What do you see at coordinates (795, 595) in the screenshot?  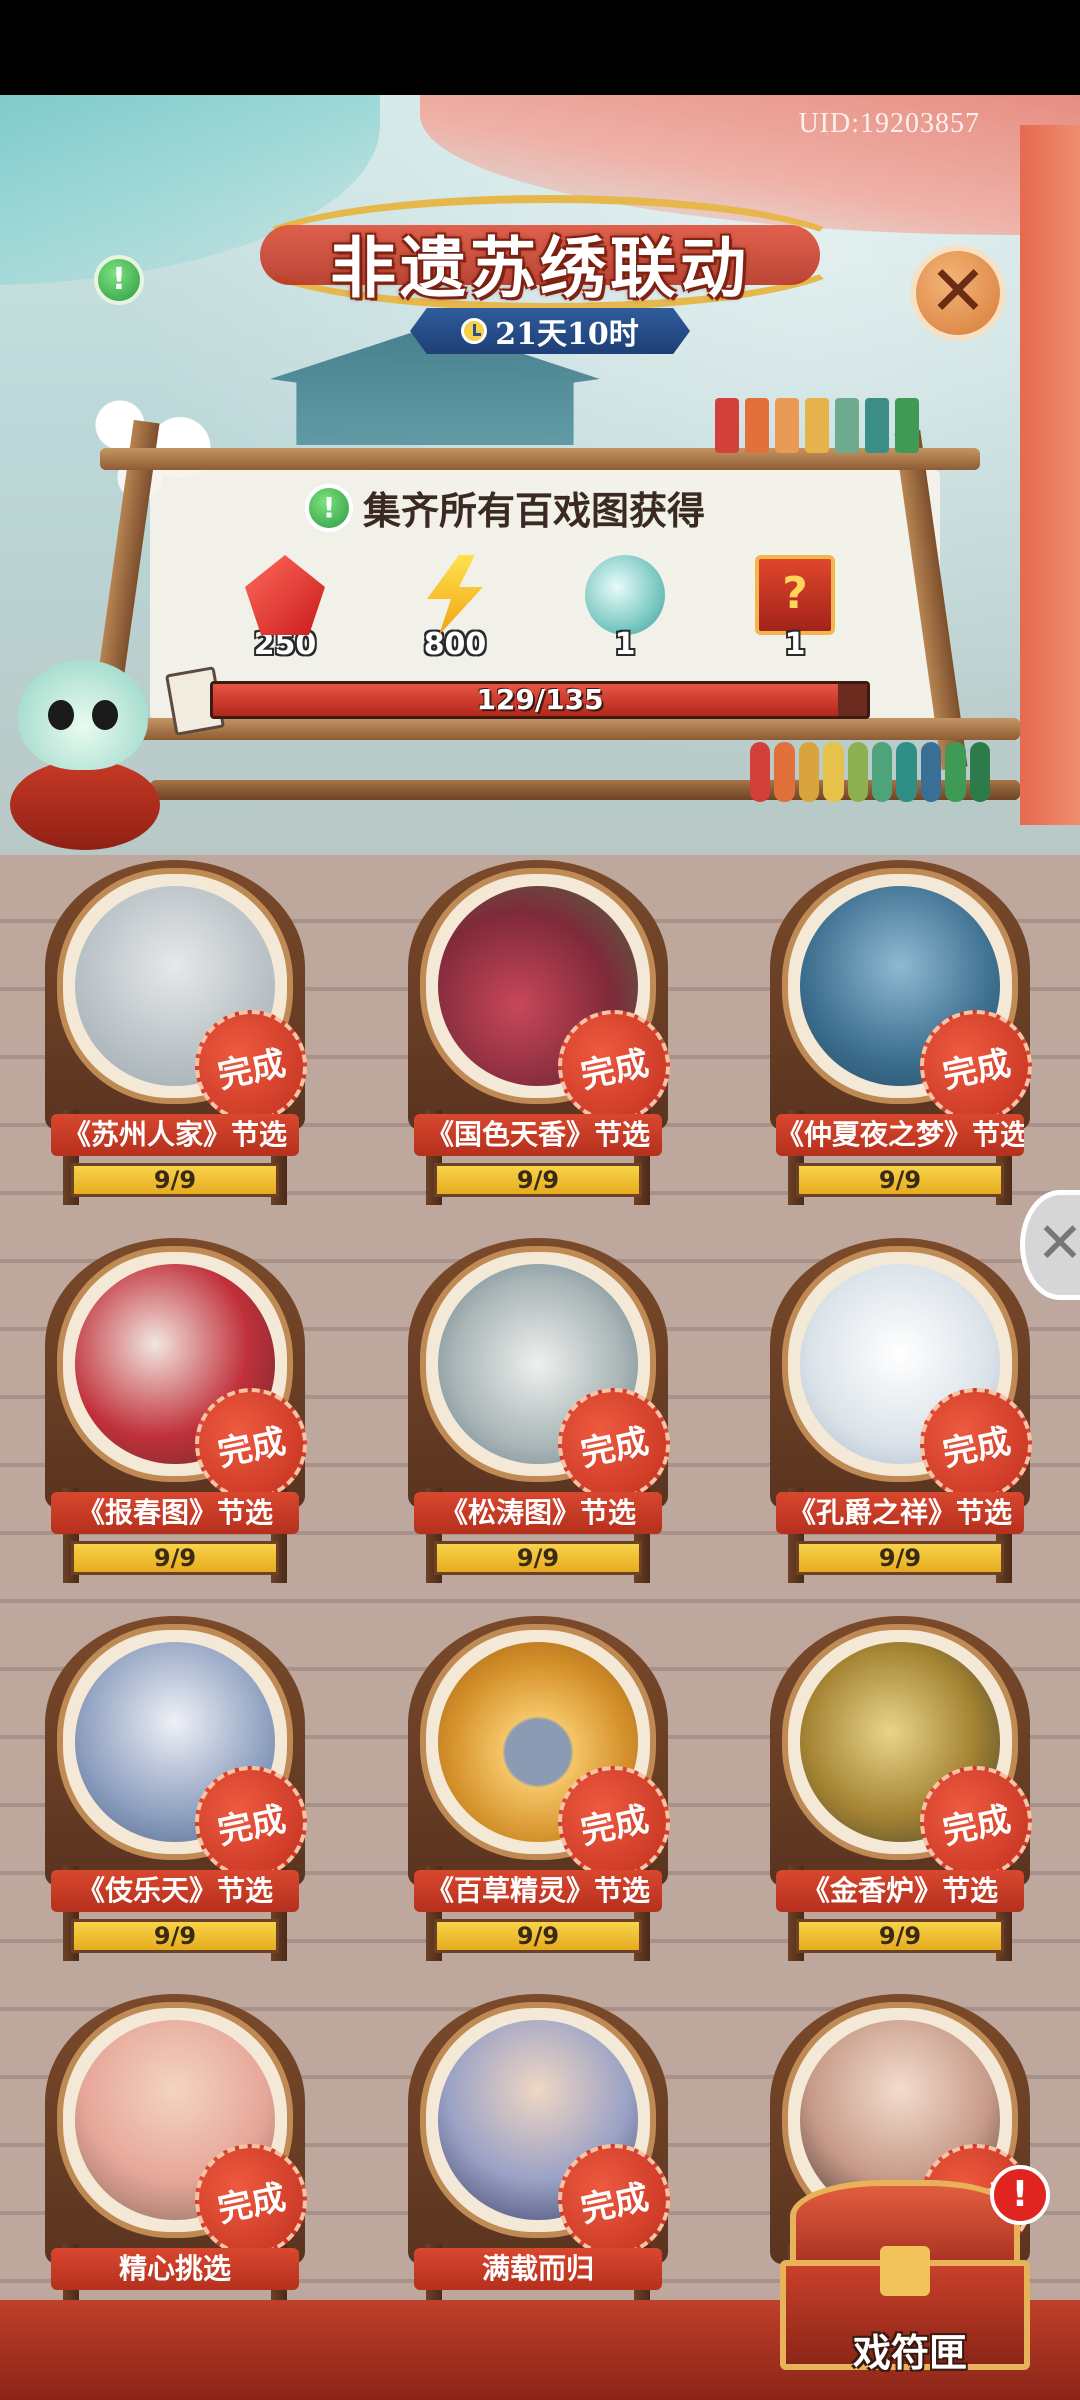 I see `mystery-chest-icon: ?` at bounding box center [795, 595].